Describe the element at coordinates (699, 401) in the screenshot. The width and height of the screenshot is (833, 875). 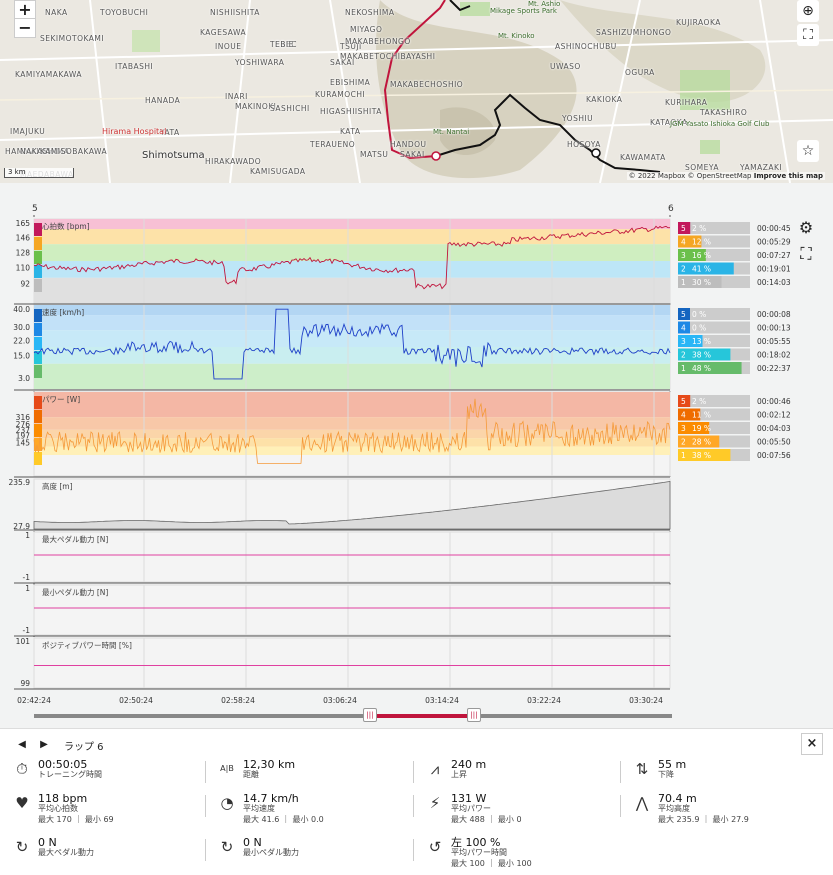
I see `zone-percent: 2 %` at that location.